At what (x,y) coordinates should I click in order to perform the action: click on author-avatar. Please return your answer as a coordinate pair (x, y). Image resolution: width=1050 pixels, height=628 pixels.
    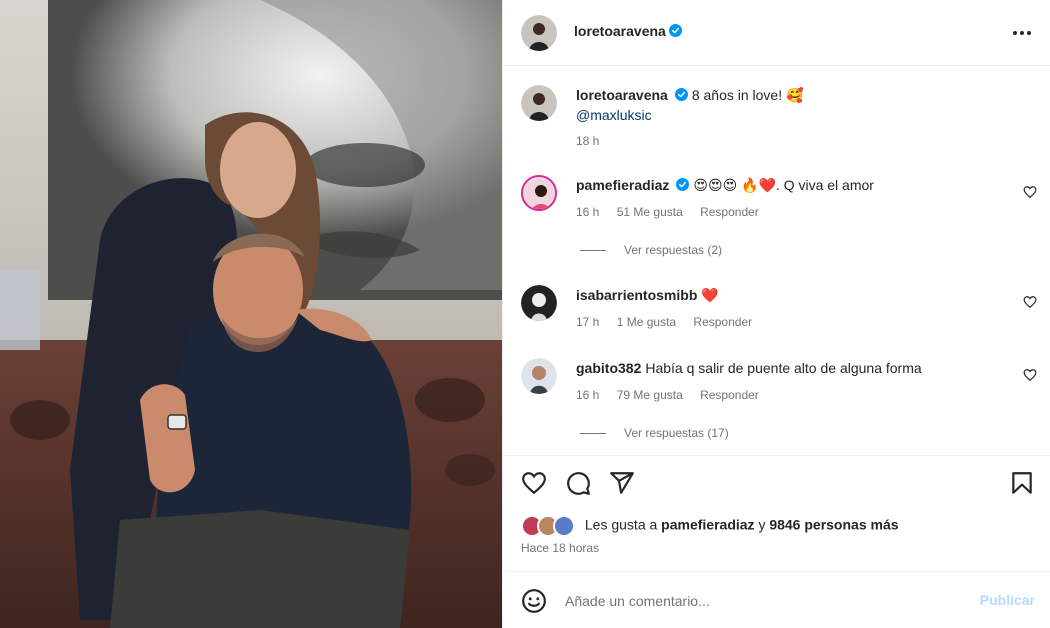
    Looking at the image, I should click on (539, 33).